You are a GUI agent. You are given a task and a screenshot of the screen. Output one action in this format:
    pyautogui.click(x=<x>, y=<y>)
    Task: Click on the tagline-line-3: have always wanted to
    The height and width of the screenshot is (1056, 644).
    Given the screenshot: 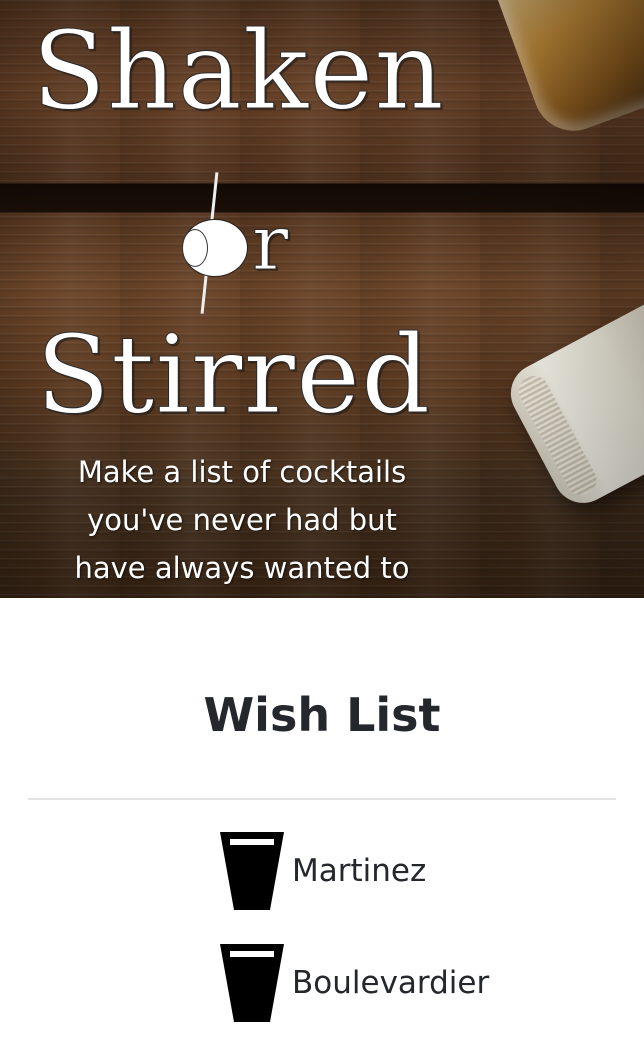 What is the action you would take?
    pyautogui.click(x=242, y=568)
    